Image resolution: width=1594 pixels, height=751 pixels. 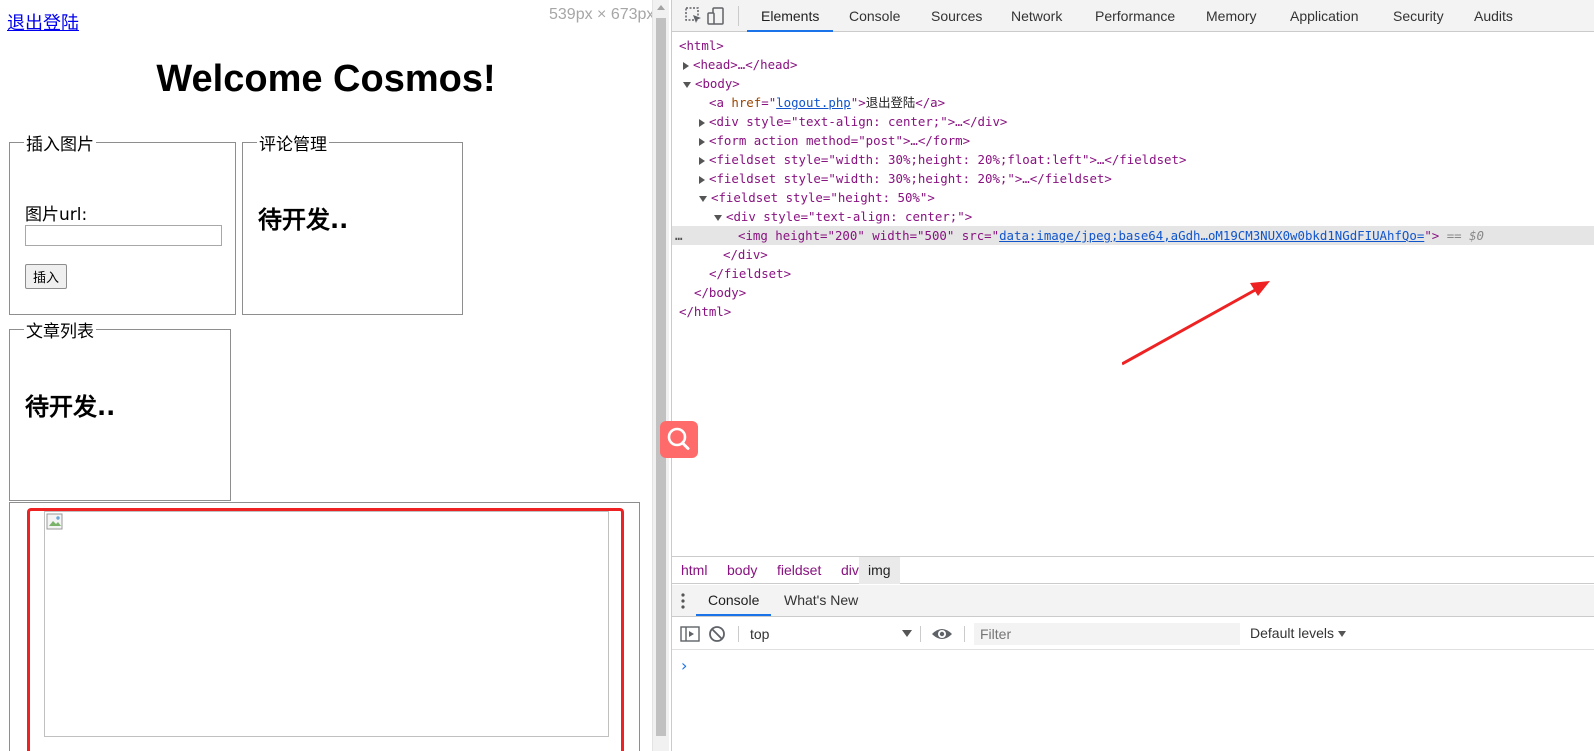 What do you see at coordinates (325, 629) in the screenshot?
I see `red-highlight-box` at bounding box center [325, 629].